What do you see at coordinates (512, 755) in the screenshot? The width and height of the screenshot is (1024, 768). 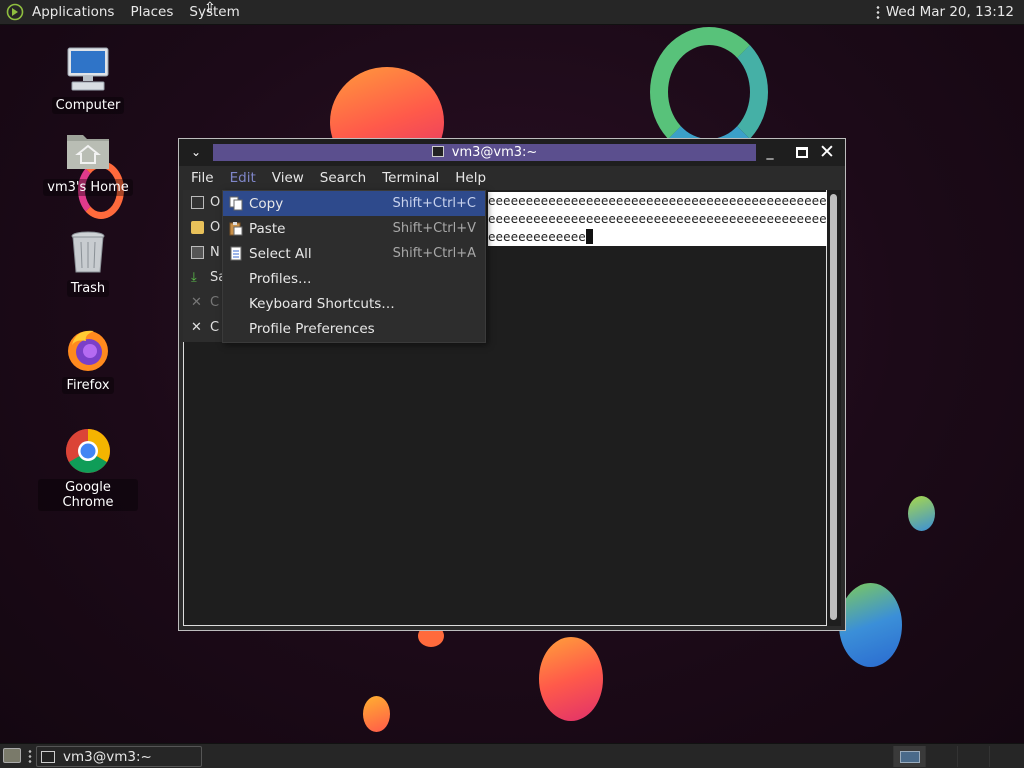 I see `bottom-panel: vm3@vm3:~` at bounding box center [512, 755].